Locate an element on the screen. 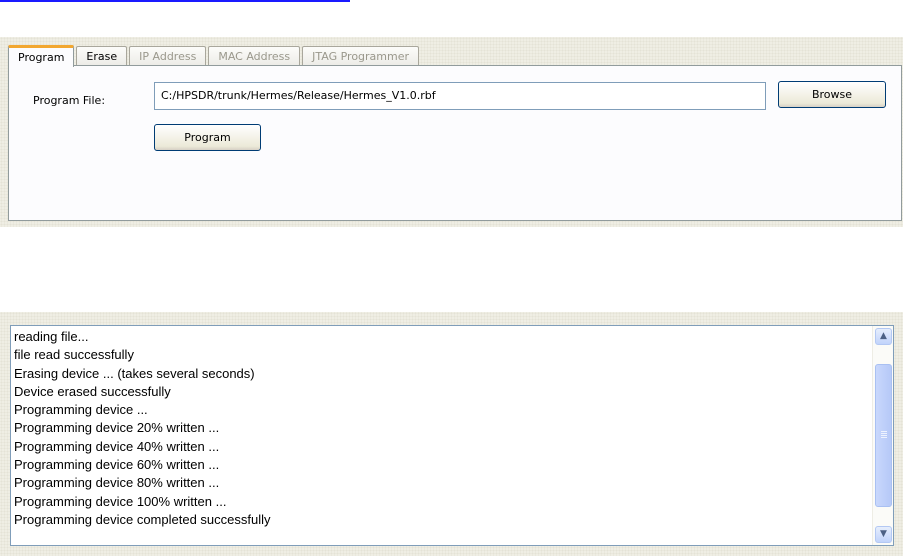 Image resolution: width=903 pixels, height=556 pixels. log-line: Device erased successfully is located at coordinates (92, 391).